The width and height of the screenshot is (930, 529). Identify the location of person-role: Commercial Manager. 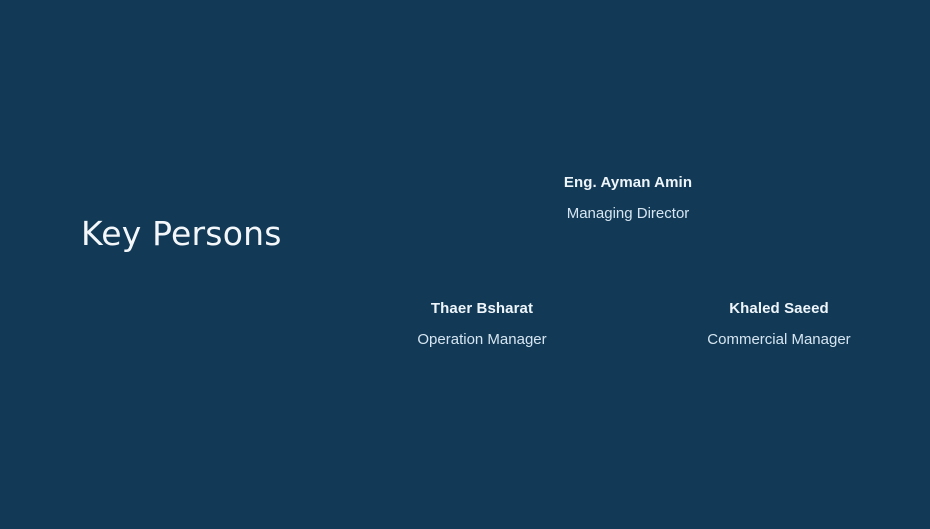
(779, 339).